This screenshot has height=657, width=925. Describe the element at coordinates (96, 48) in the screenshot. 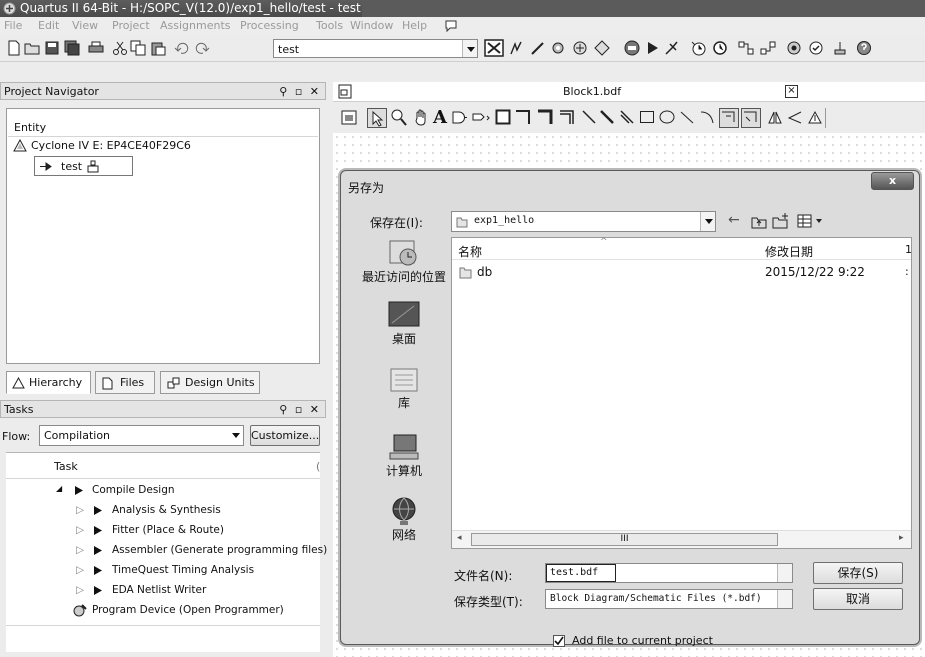

I see `print-icon` at that location.